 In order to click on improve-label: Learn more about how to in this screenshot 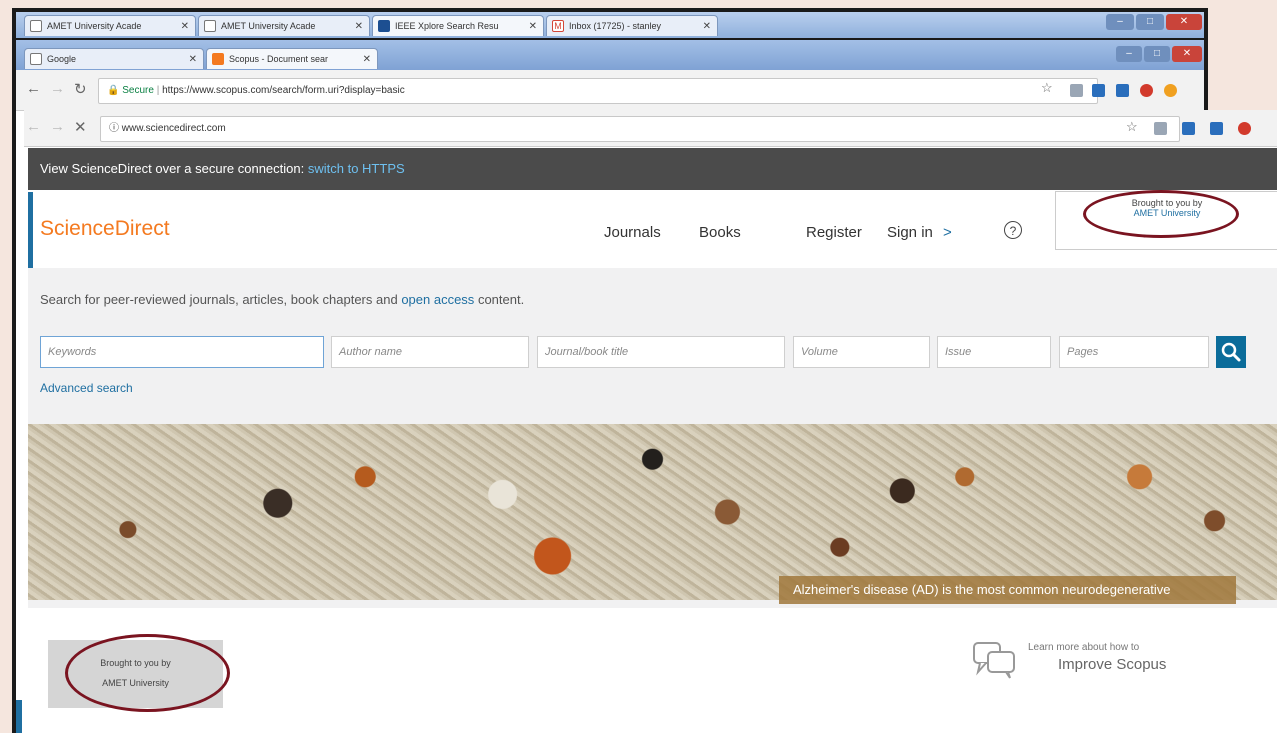, I will do `click(1084, 647)`.